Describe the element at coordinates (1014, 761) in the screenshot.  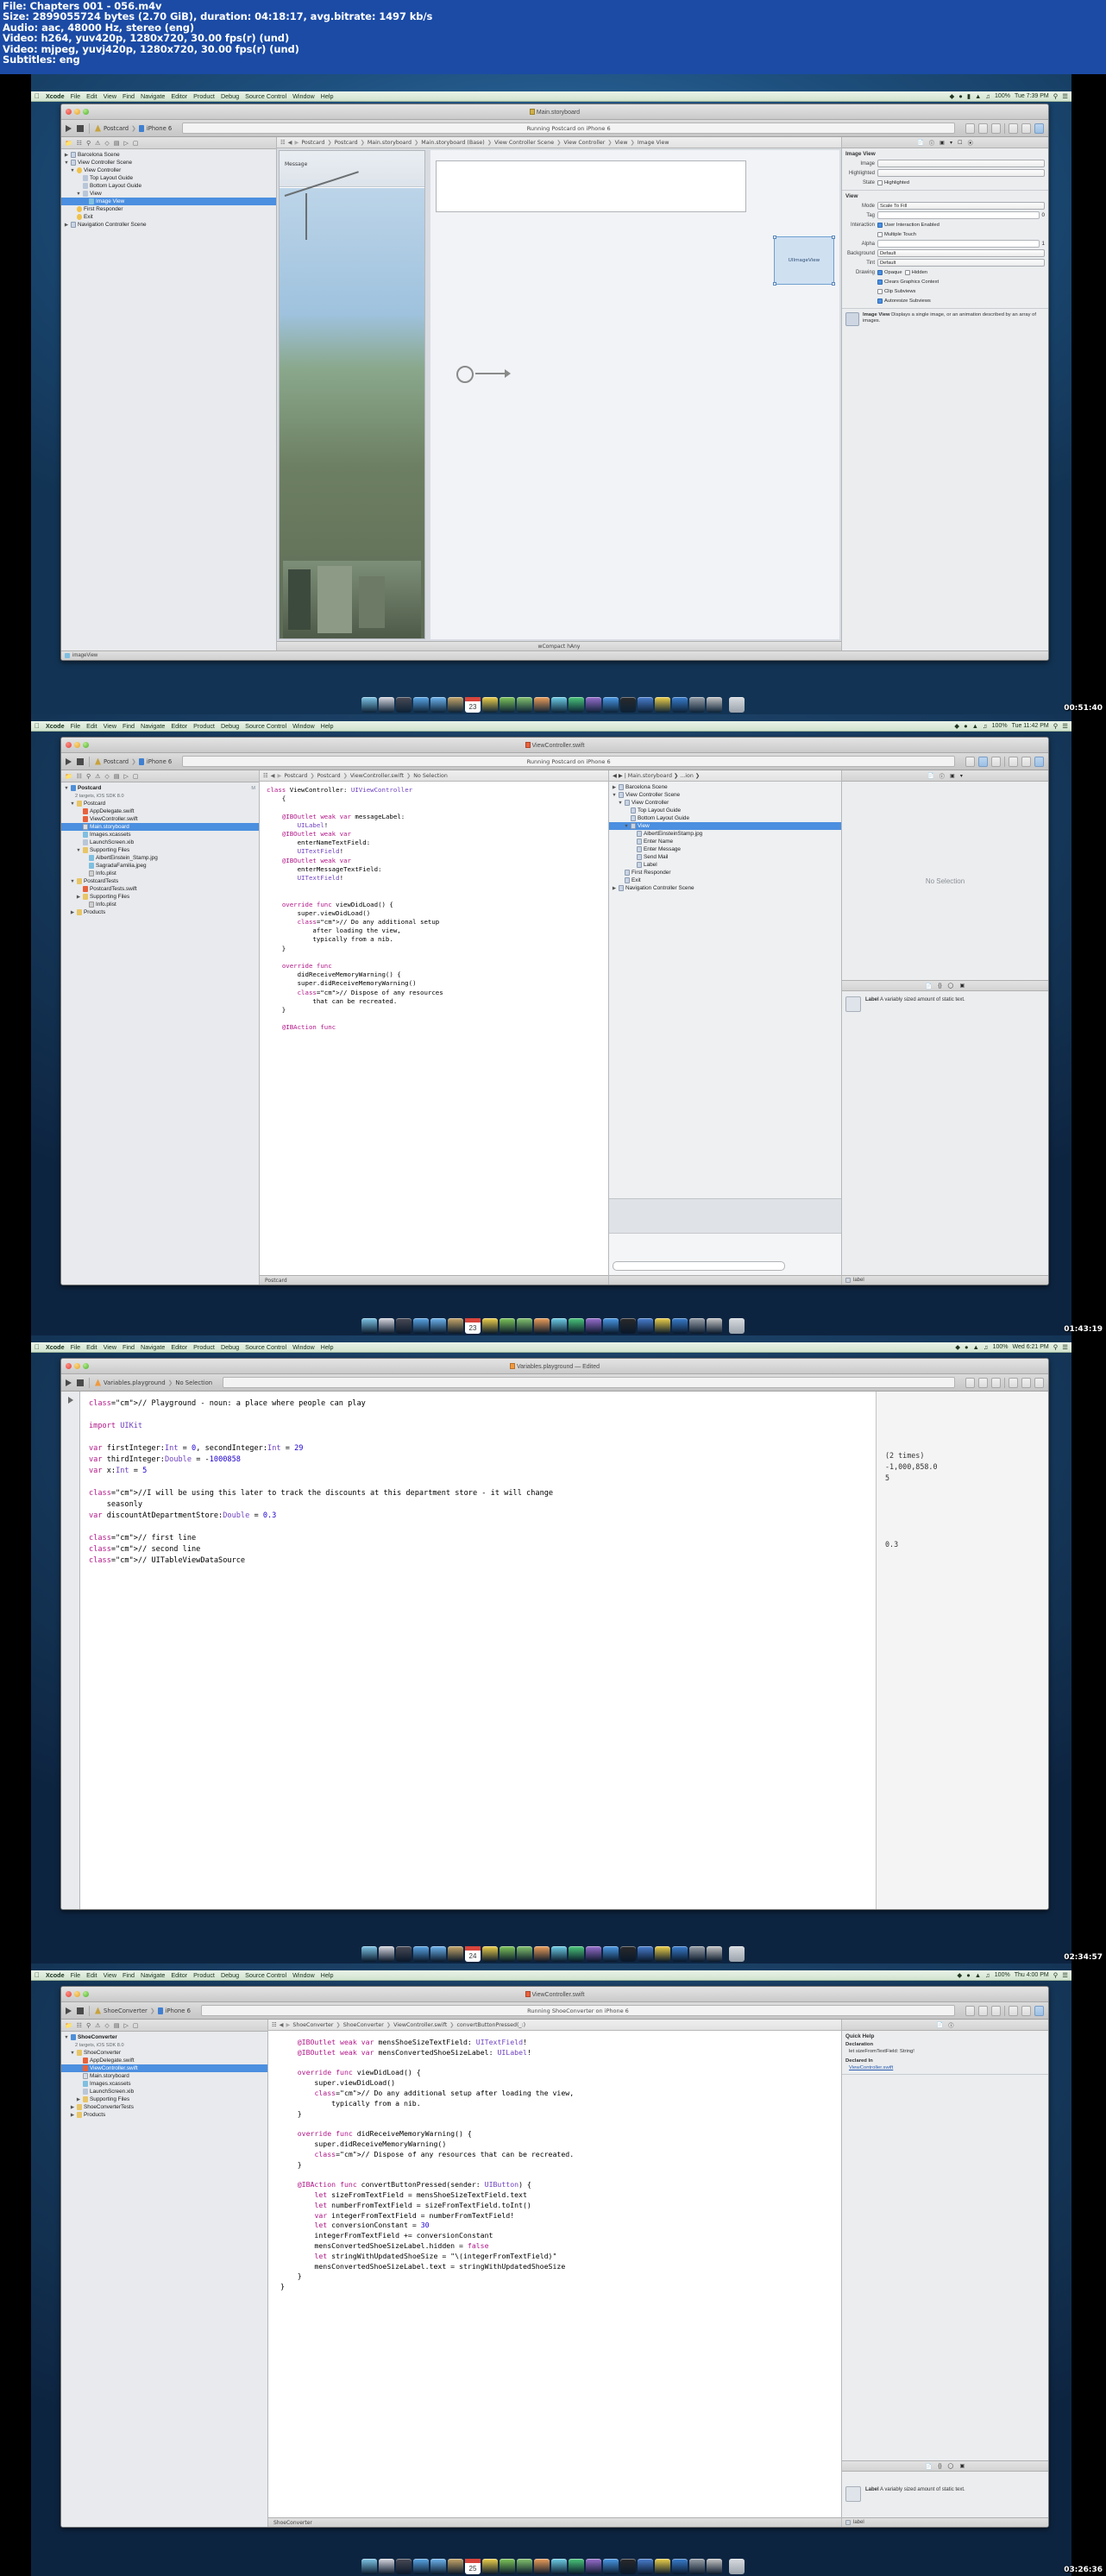
I see `toggle-navigator-button` at that location.